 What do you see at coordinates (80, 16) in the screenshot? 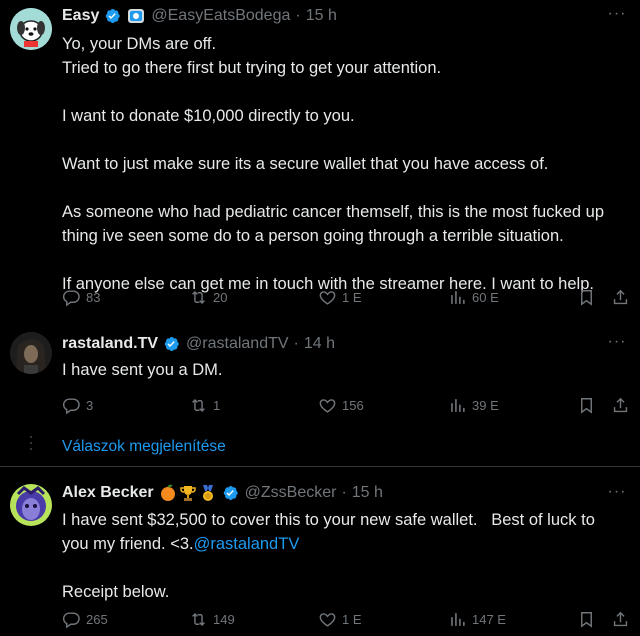
I see `display-name: Easy` at bounding box center [80, 16].